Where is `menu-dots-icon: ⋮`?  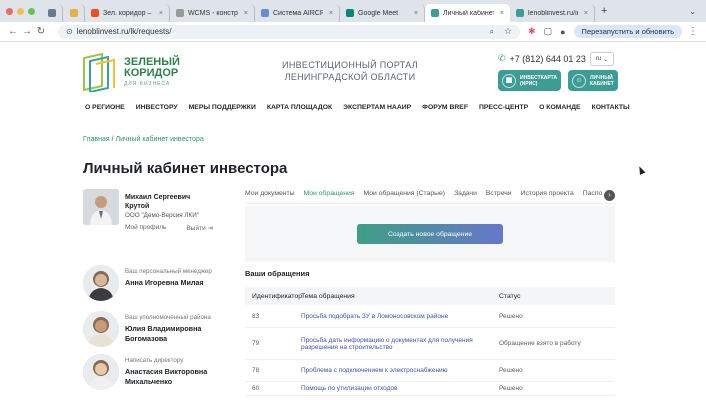 menu-dots-icon: ⋮ is located at coordinates (693, 31).